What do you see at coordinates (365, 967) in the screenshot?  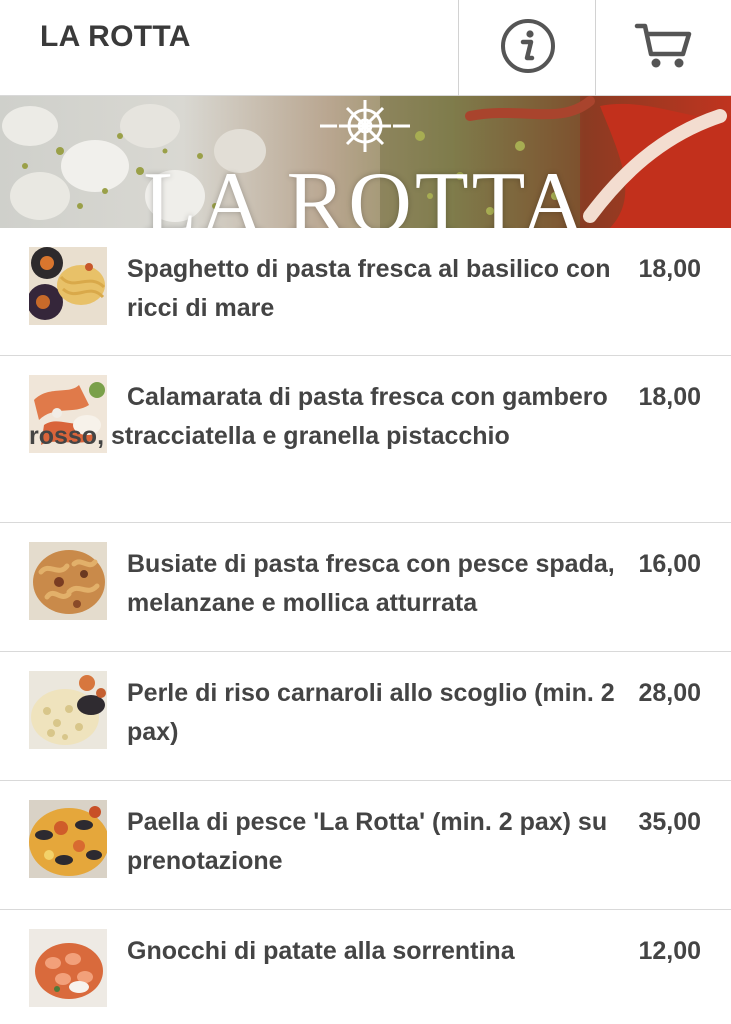 I see `menu-item: Gnocchi di patate alla sorrentina 12,00` at bounding box center [365, 967].